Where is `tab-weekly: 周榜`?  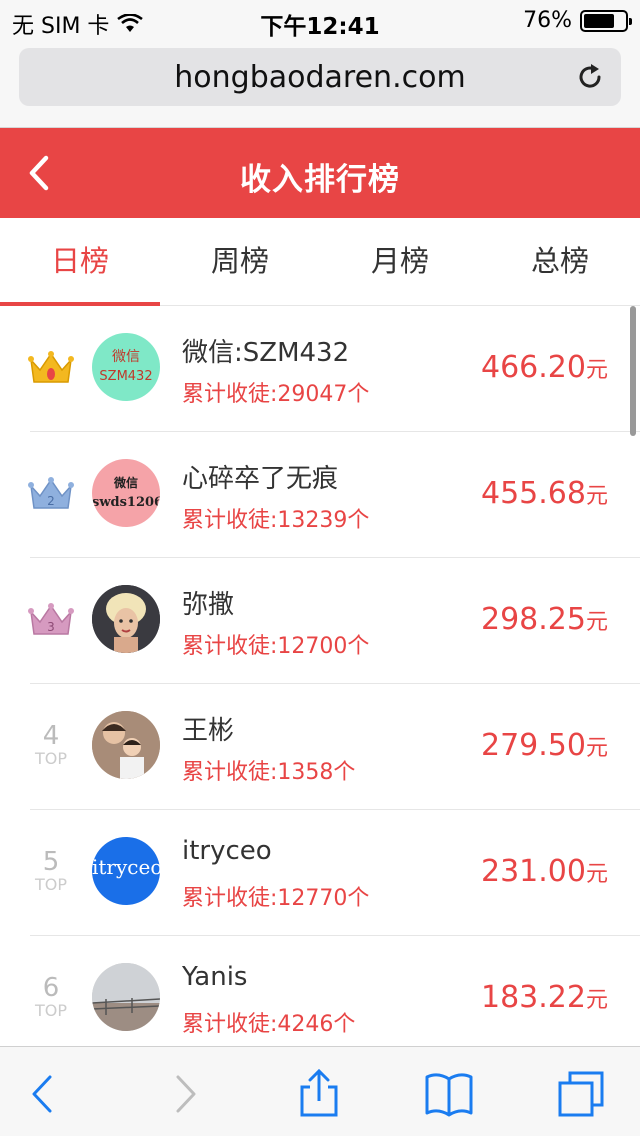 tab-weekly: 周榜 is located at coordinates (240, 261).